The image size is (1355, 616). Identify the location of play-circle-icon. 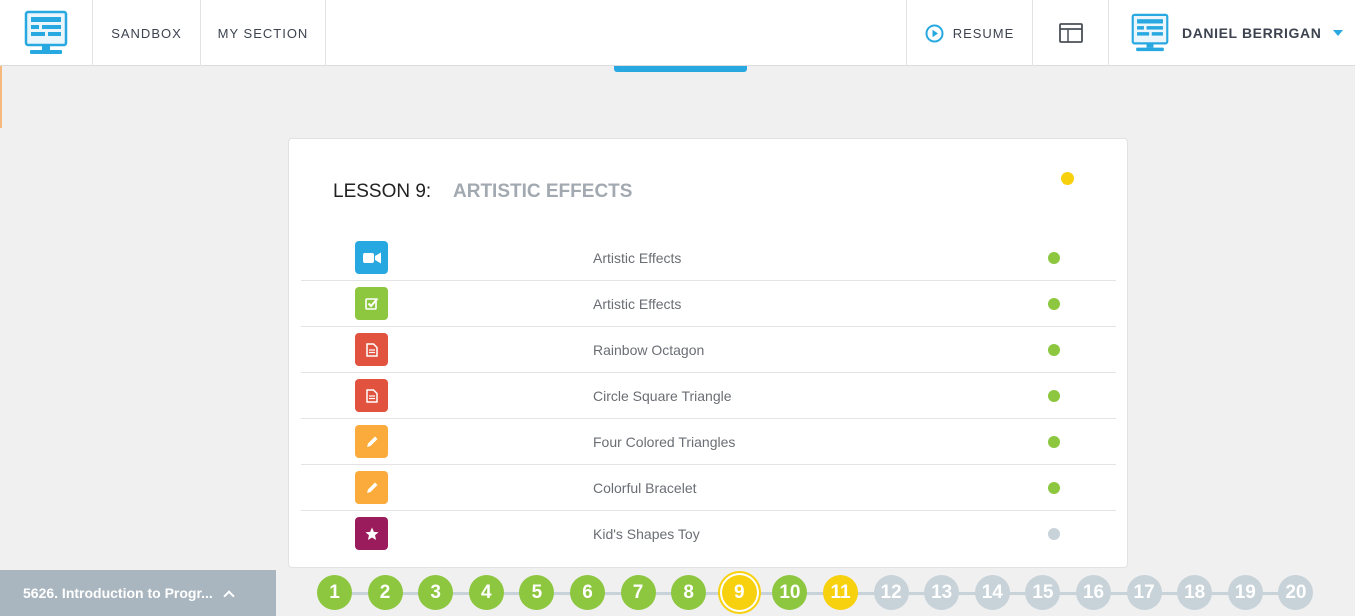
(934, 33).